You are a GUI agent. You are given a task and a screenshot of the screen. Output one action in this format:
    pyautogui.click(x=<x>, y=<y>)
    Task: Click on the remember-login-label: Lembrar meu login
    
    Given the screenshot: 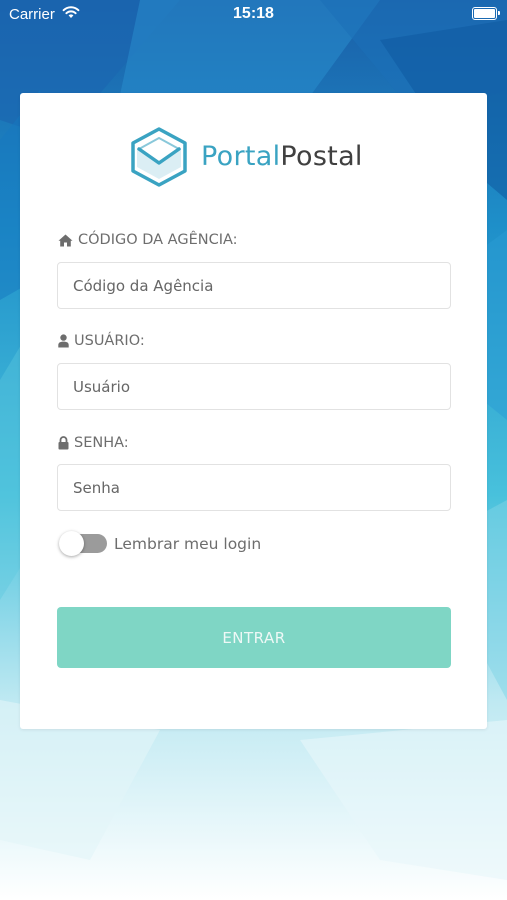 What is the action you would take?
    pyautogui.click(x=188, y=543)
    